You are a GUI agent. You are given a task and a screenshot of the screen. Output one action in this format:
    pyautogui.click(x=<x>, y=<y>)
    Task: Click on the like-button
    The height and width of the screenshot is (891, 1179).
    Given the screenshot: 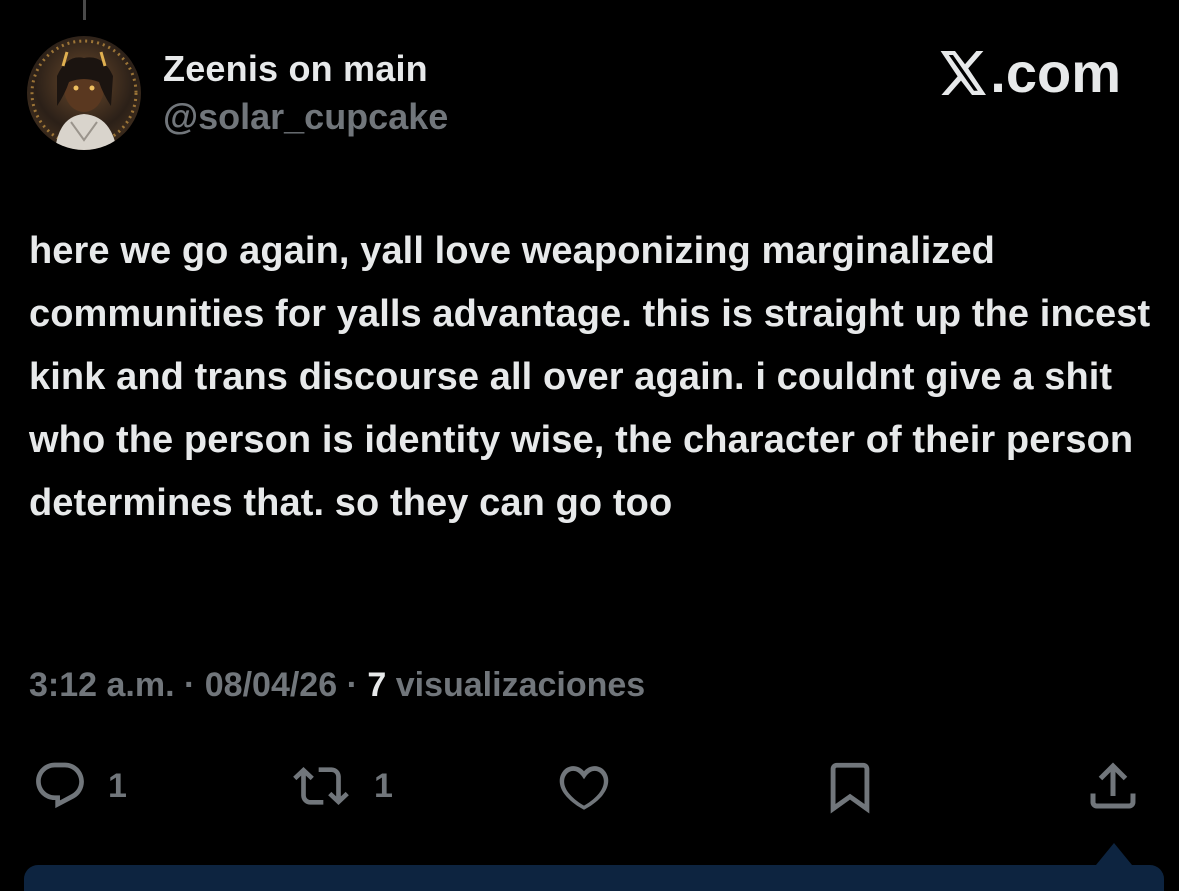 What is the action you would take?
    pyautogui.click(x=584, y=786)
    